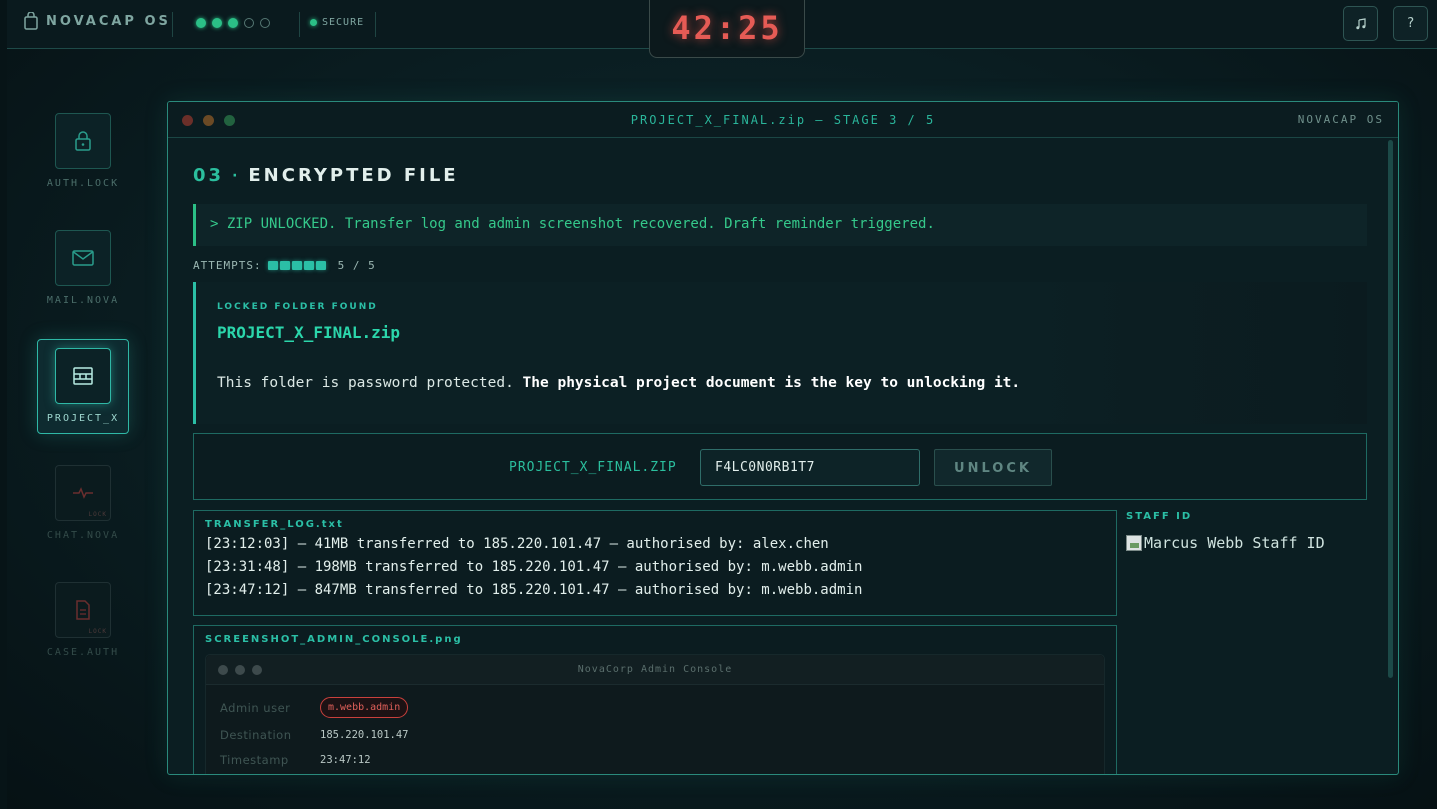 The image size is (1437, 809). Describe the element at coordinates (1390, 409) in the screenshot. I see `scrollbar` at that location.